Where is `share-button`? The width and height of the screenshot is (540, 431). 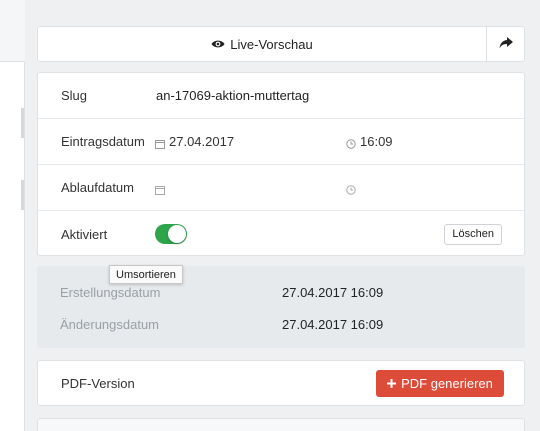 share-button is located at coordinates (505, 44).